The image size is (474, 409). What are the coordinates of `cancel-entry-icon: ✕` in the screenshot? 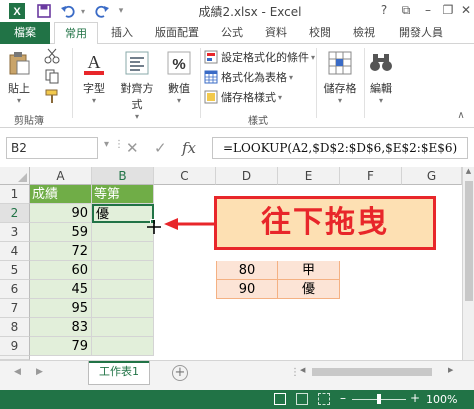 It's located at (132, 148).